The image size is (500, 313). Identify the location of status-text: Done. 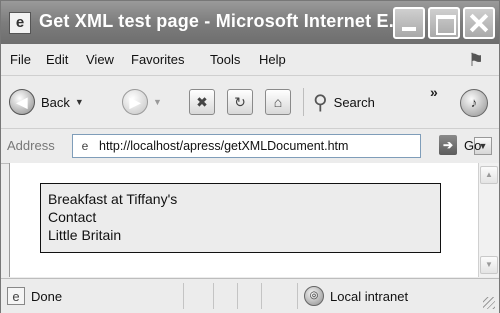
(47, 296).